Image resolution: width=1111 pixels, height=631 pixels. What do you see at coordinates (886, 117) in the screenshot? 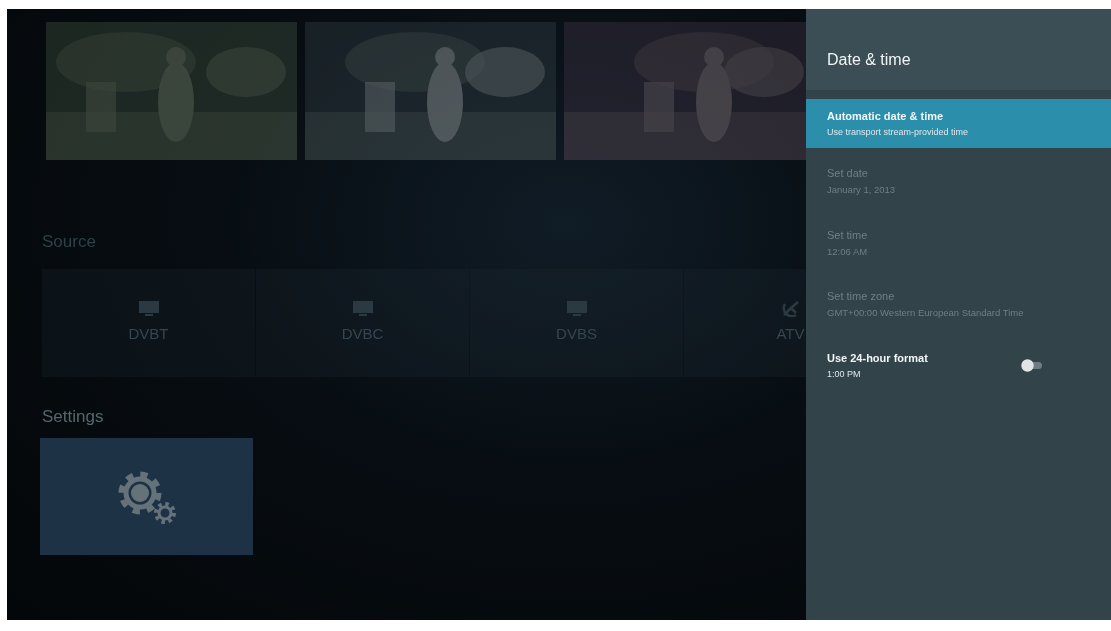
I see `item-title: Automatic date & time` at bounding box center [886, 117].